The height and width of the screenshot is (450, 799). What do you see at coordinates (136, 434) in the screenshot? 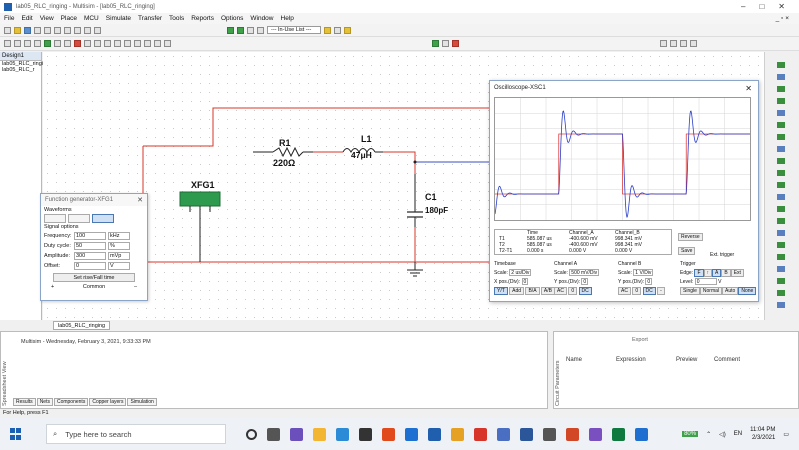
I see `taskbar-search-box: ⌕ Type here to search` at bounding box center [136, 434].